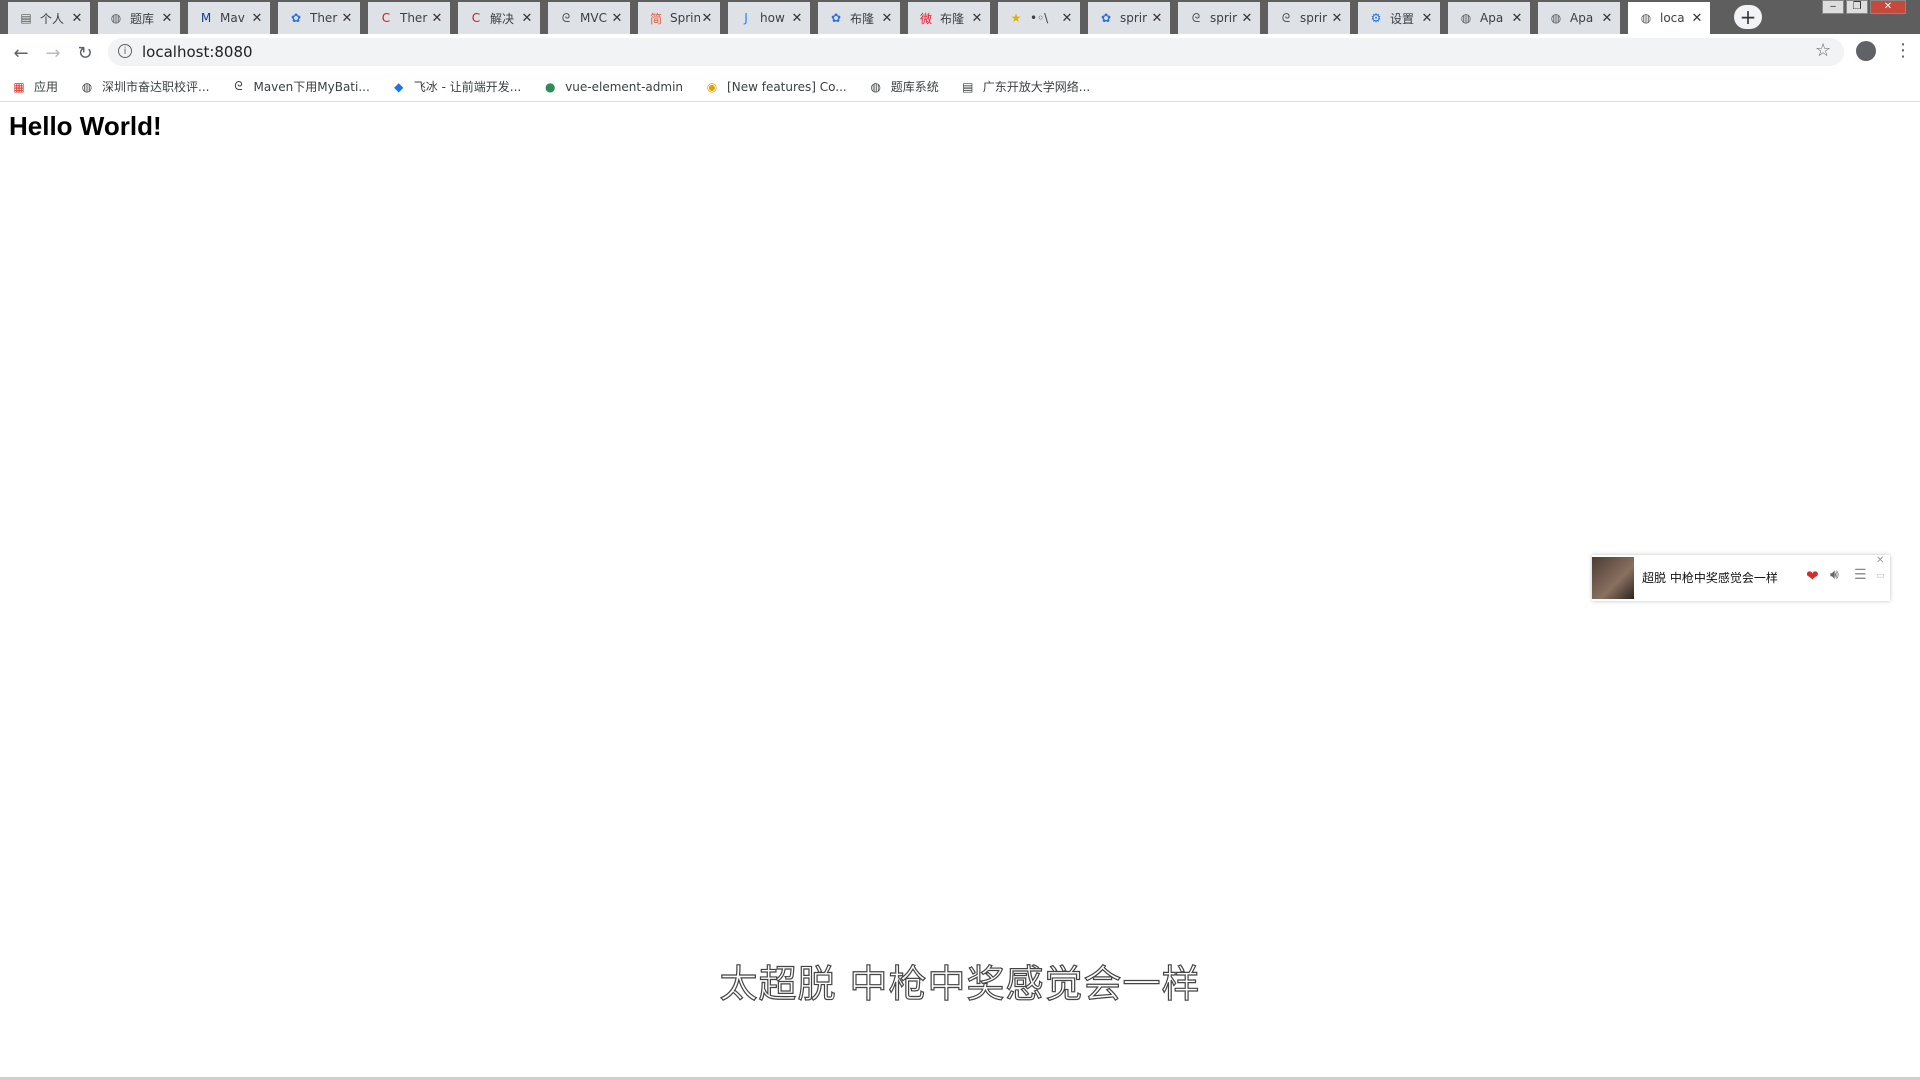 Image resolution: width=1920 pixels, height=1080 pixels. I want to click on chrome-icon: ◉, so click(712, 86).